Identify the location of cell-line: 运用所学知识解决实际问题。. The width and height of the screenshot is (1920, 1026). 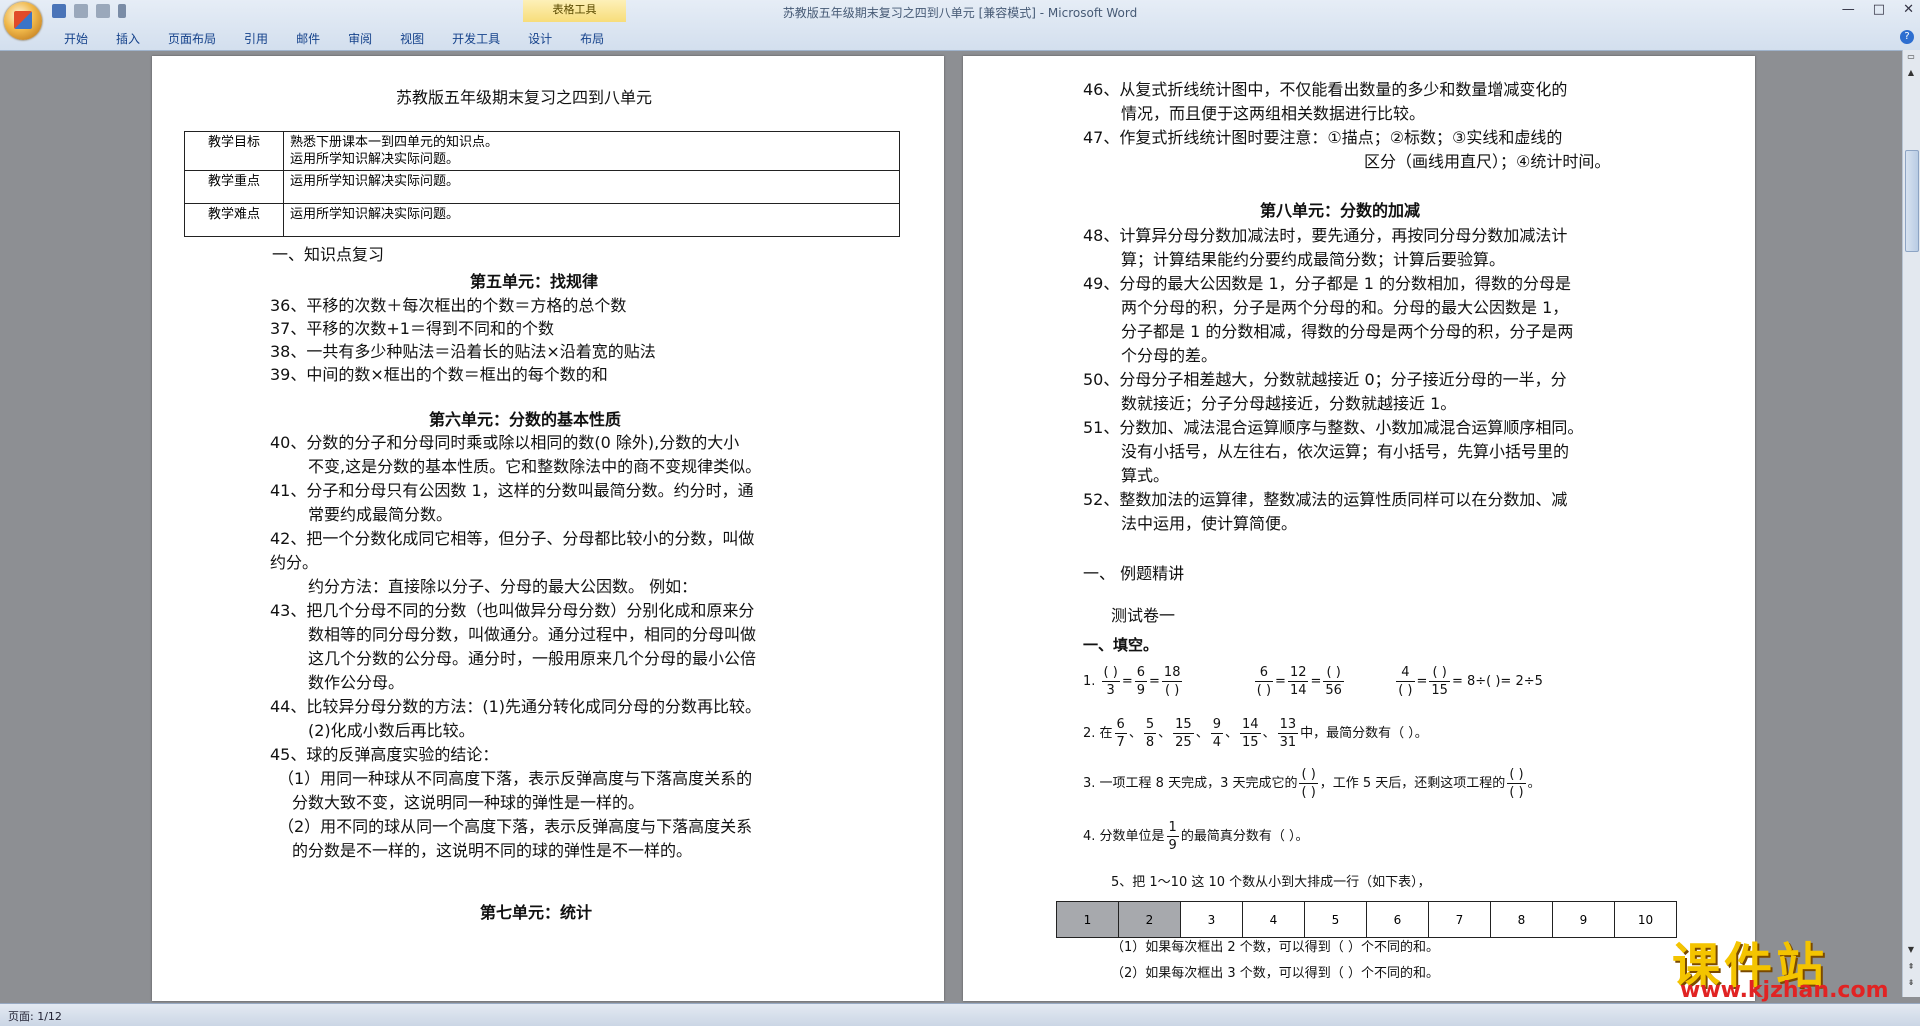
(375, 159).